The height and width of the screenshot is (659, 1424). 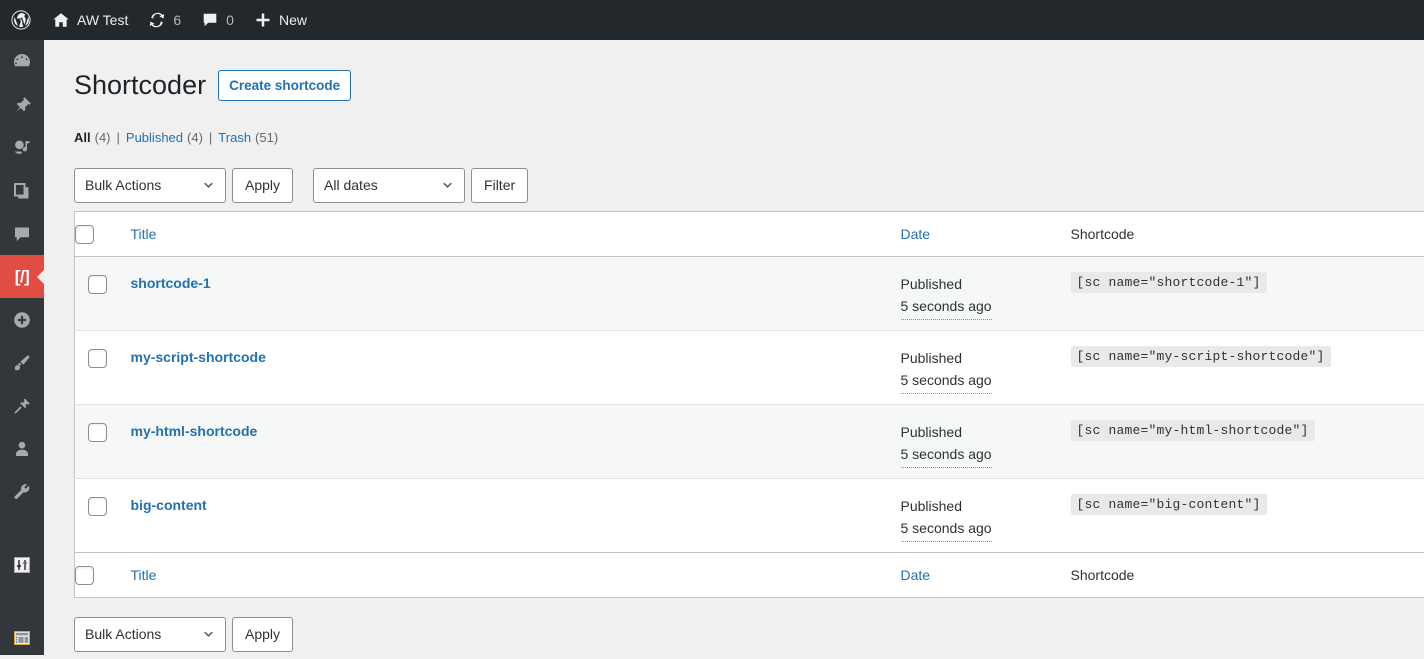 I want to click on sidebar-item-users, so click(x=22, y=448).